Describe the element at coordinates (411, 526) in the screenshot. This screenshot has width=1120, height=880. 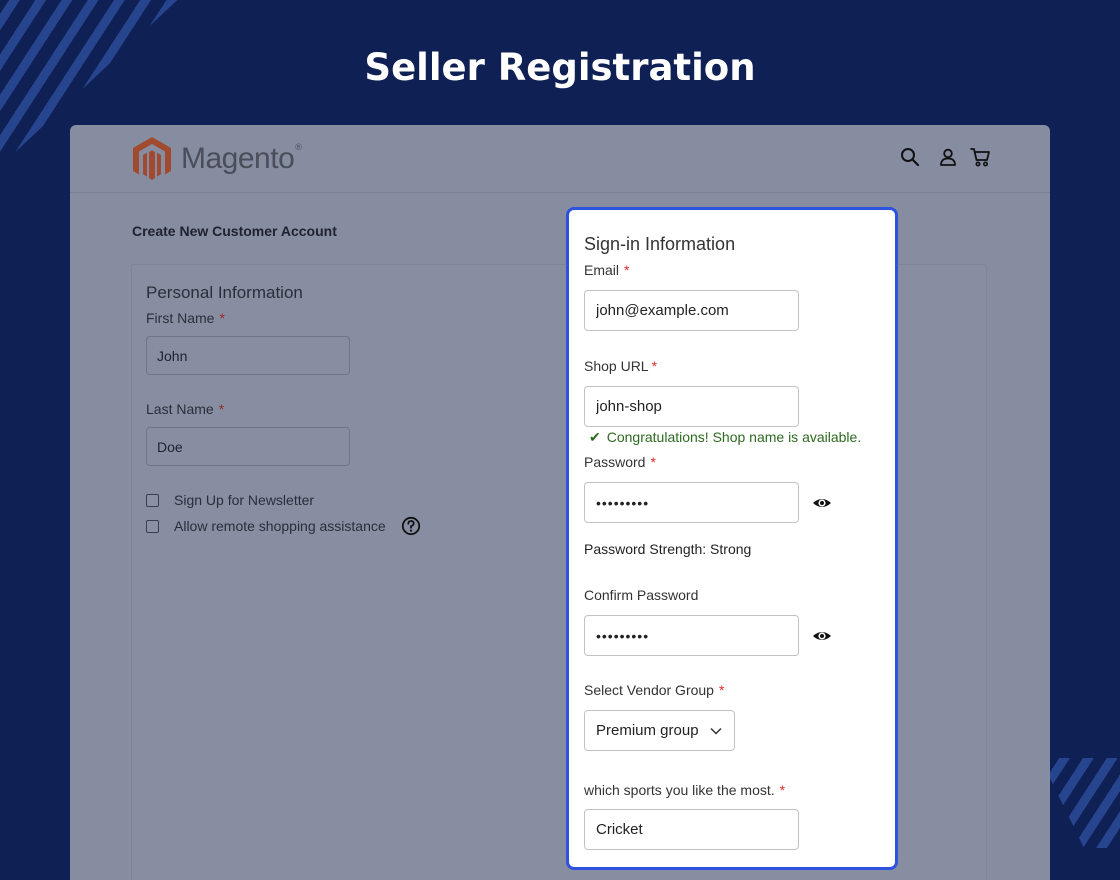
I see `help-icon` at that location.